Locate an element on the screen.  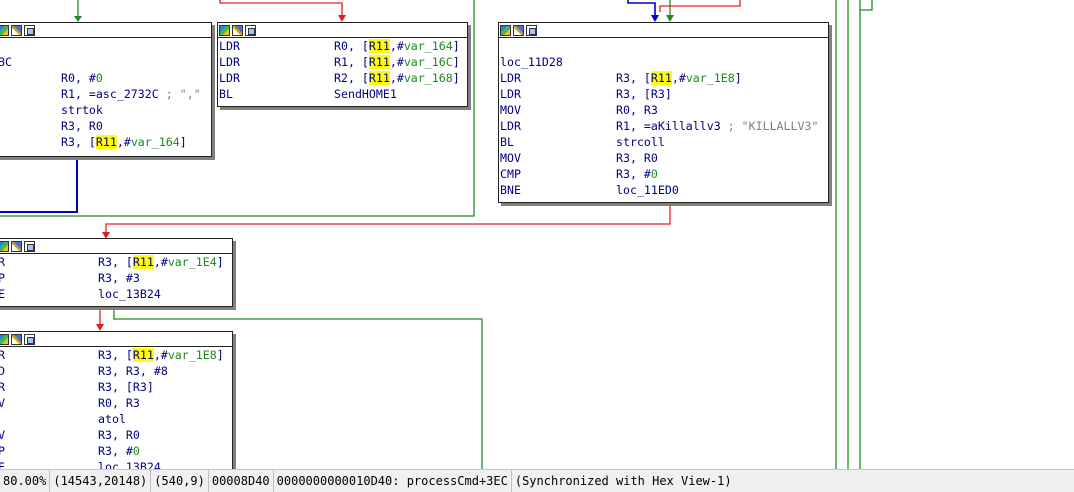
instruction-operands: R0, [R11,#var_164] is located at coordinates (397, 46).